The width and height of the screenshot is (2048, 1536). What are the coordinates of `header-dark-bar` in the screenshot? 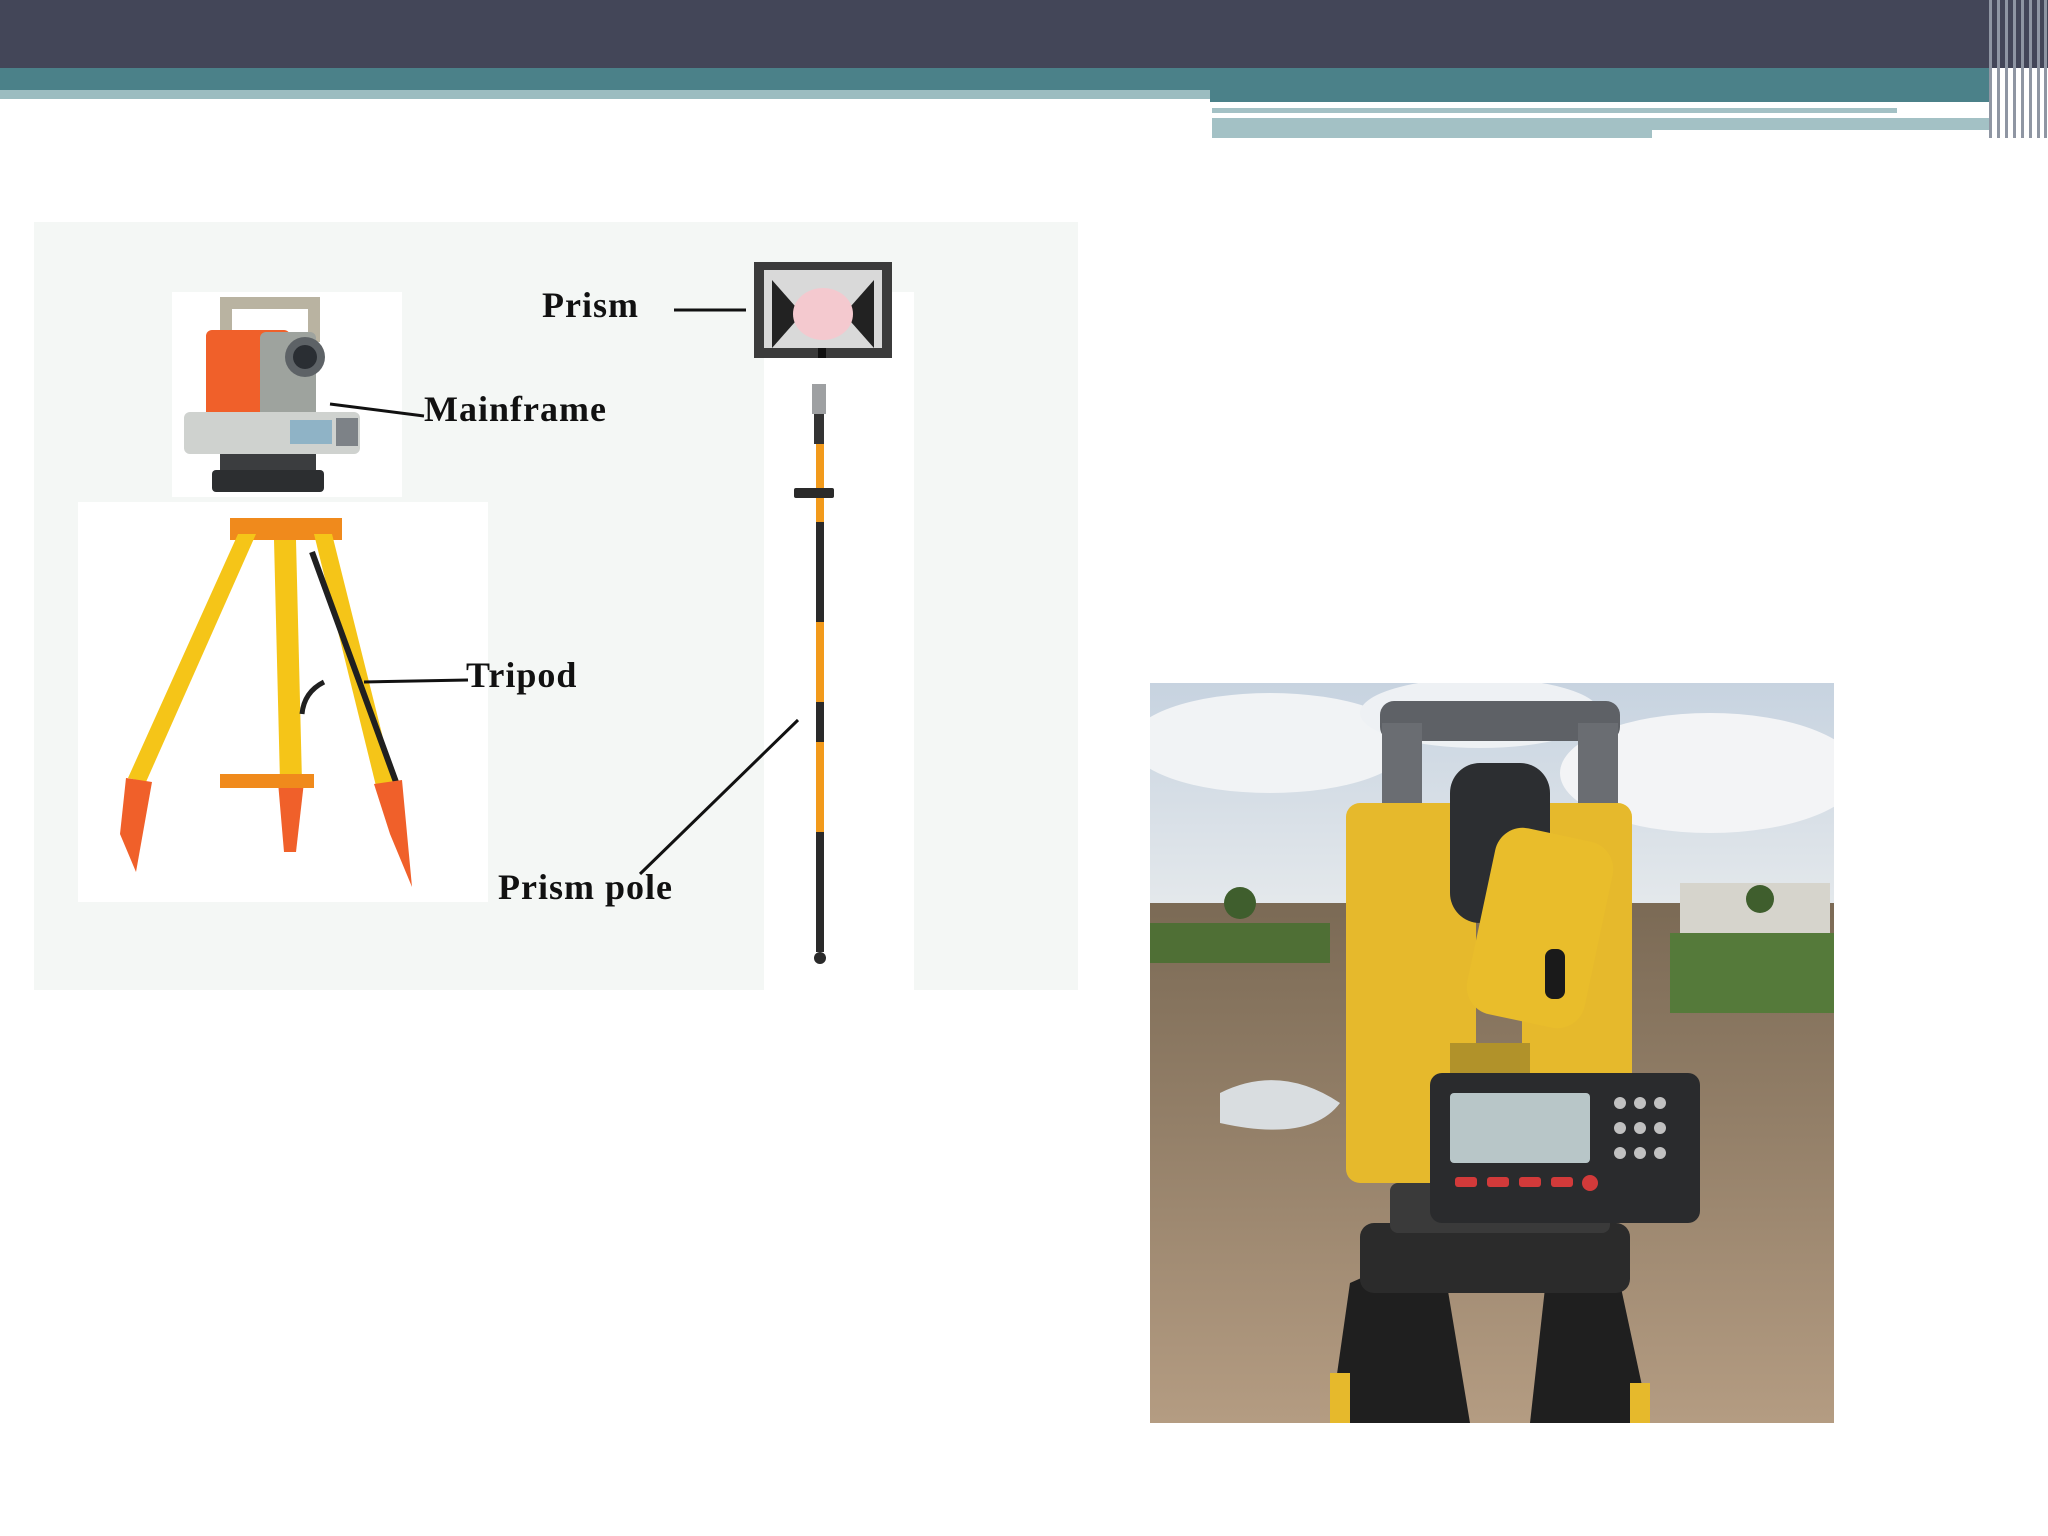 It's located at (1024, 34).